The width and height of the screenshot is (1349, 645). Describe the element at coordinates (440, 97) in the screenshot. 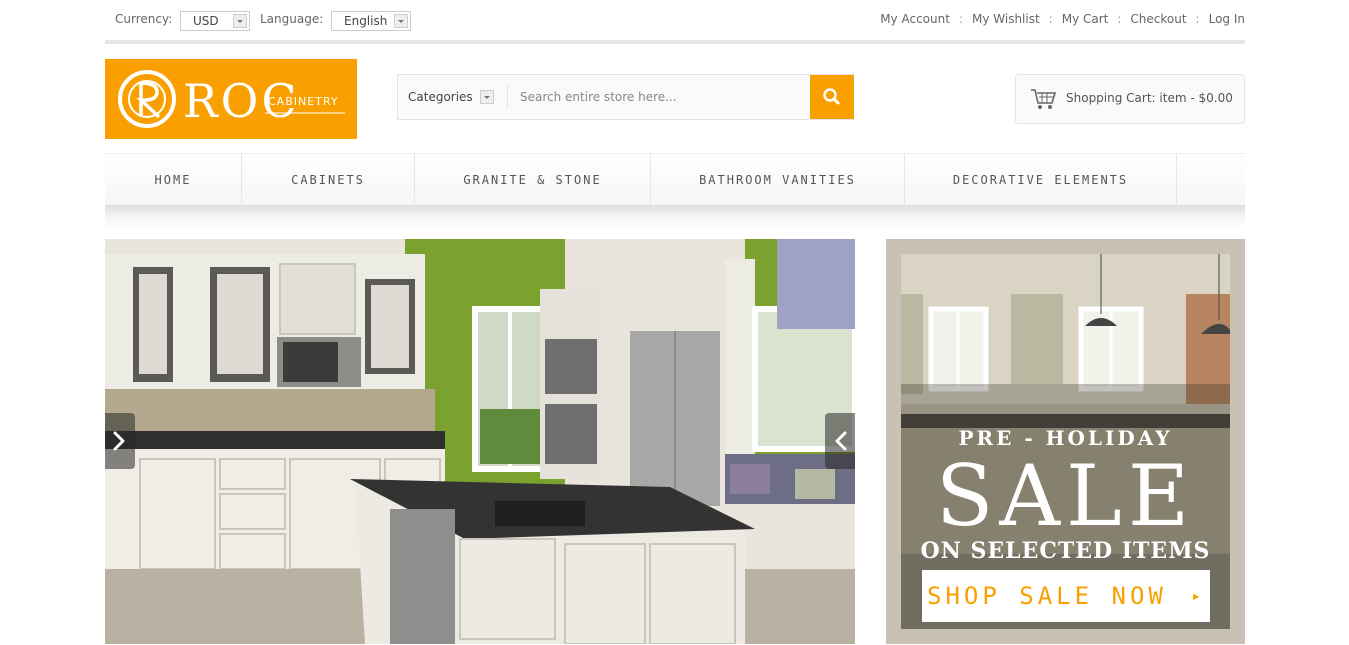

I see `category-select-label: Categories` at that location.